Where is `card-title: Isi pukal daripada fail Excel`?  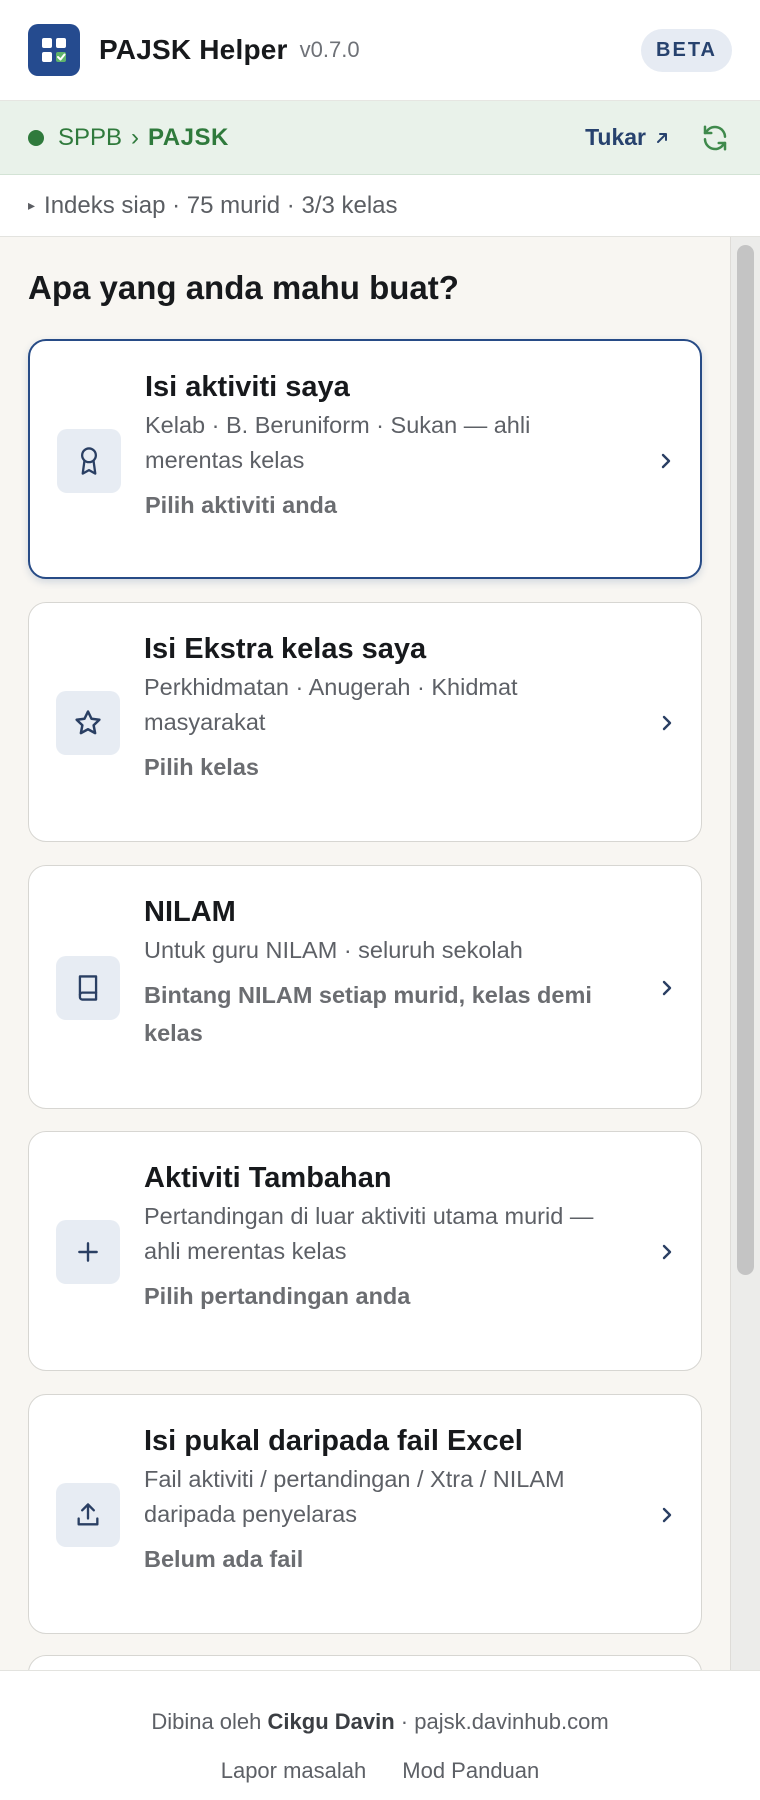
card-title: Isi pukal daripada fail Excel is located at coordinates (333, 1441).